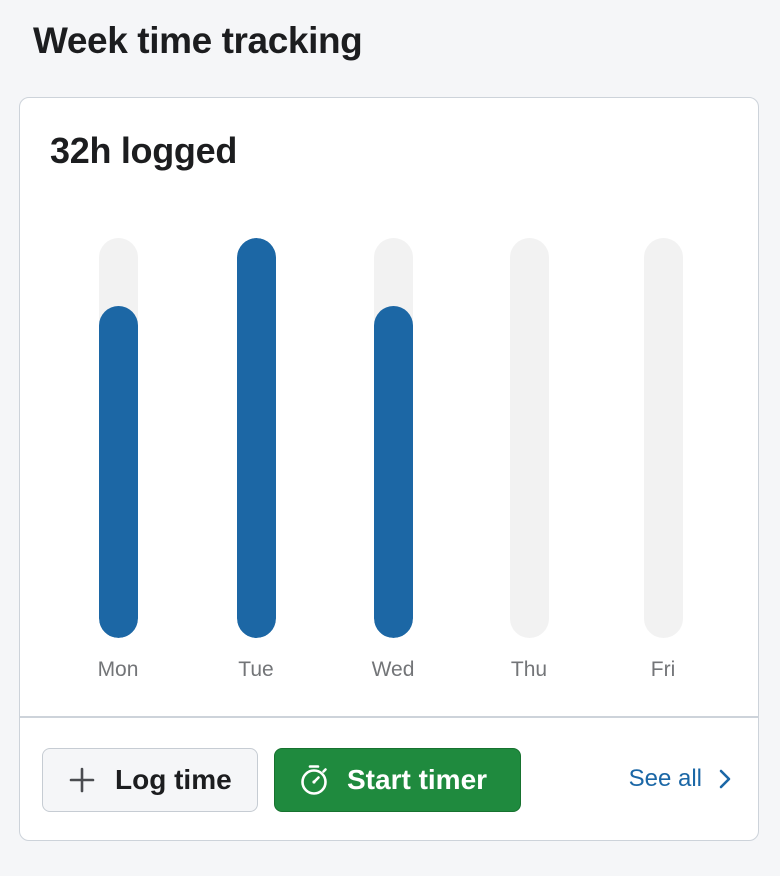 Image resolution: width=780 pixels, height=876 pixels. I want to click on log-time-label: Log time, so click(173, 779).